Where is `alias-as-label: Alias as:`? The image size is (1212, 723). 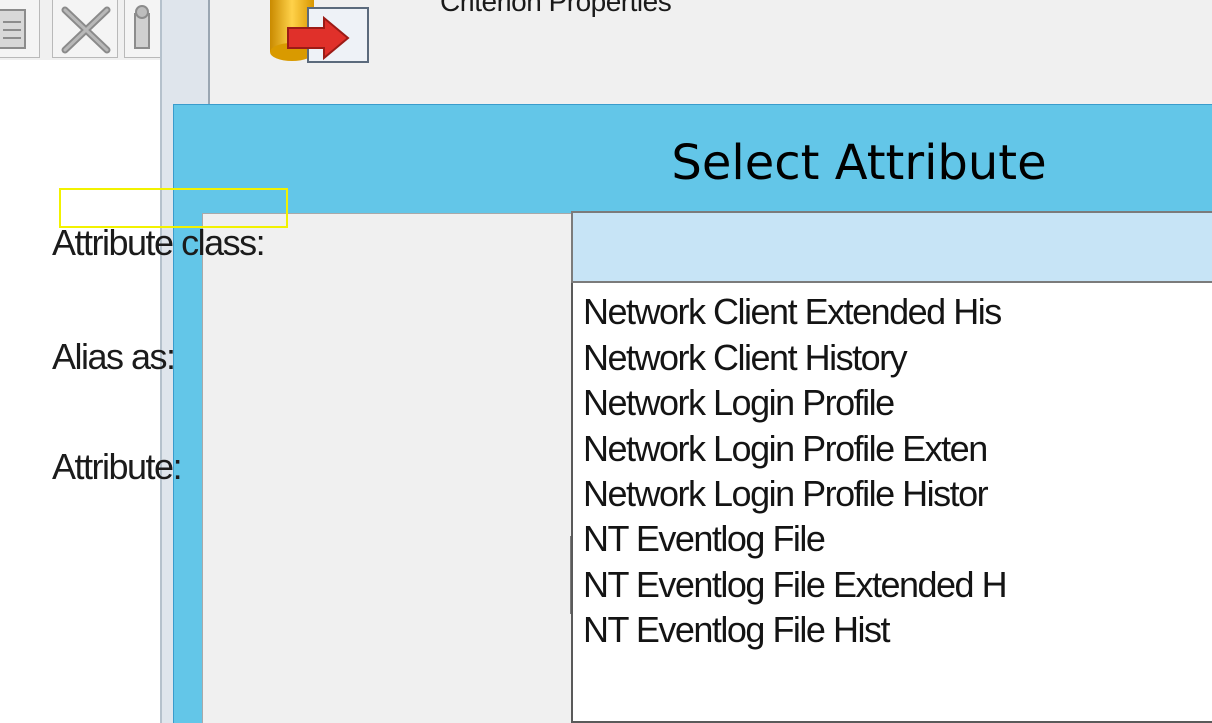 alias-as-label: Alias as: is located at coordinates (114, 356).